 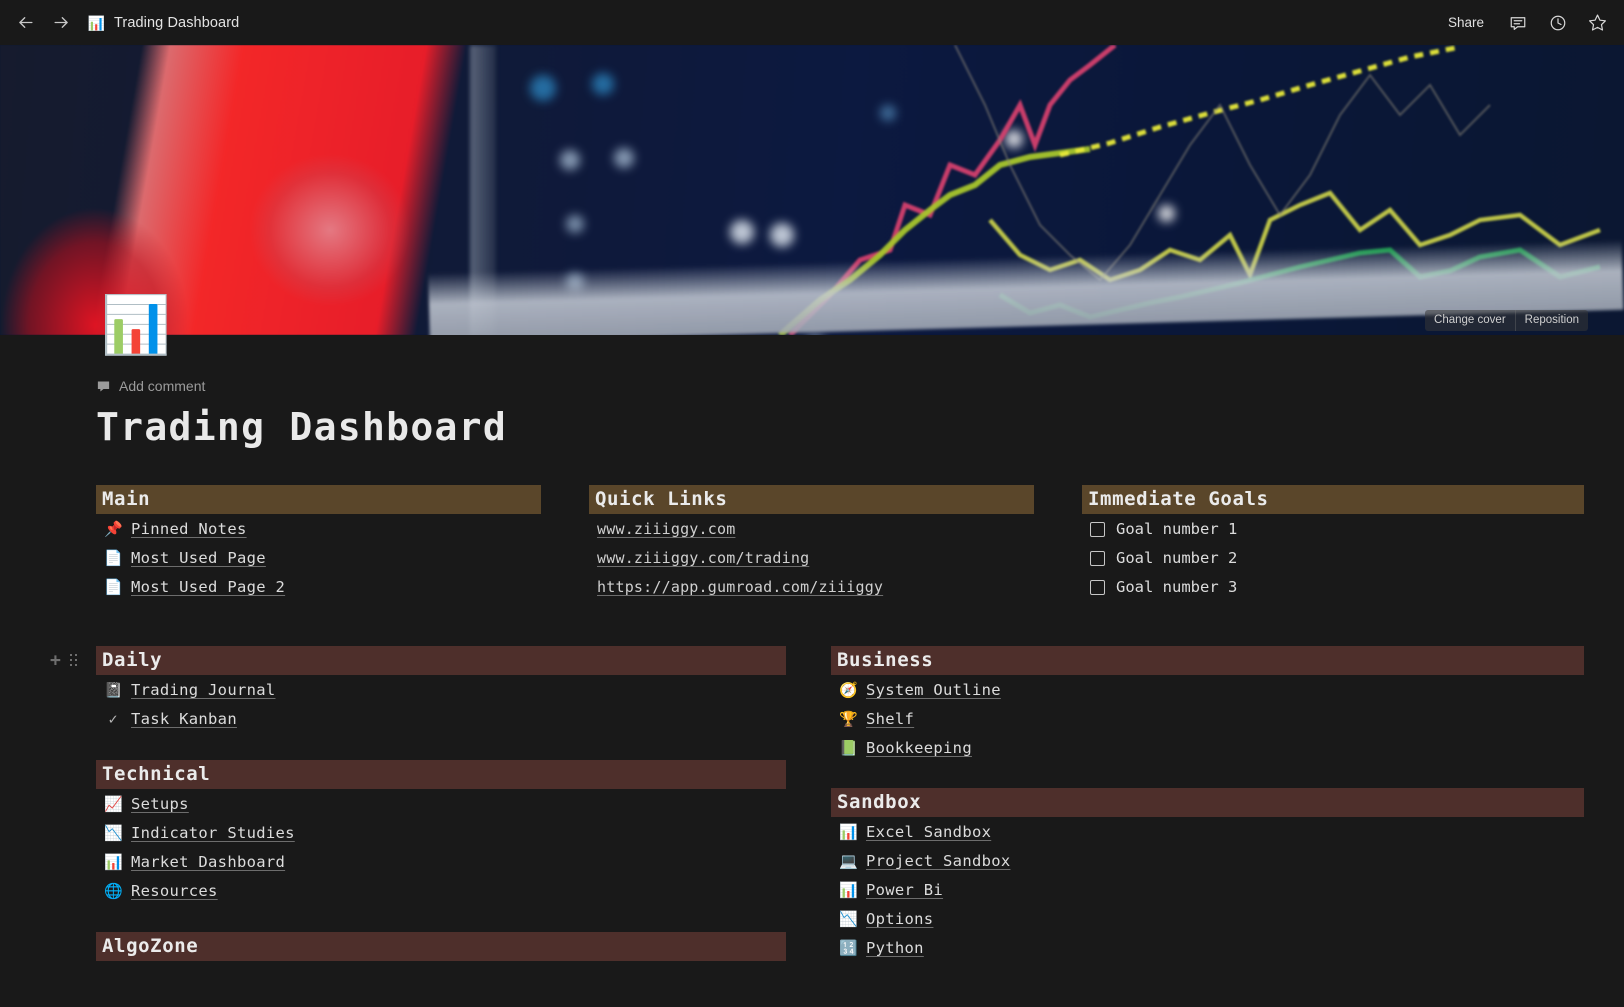 What do you see at coordinates (136, 325) in the screenshot?
I see `page-emoji-icon: 📊` at bounding box center [136, 325].